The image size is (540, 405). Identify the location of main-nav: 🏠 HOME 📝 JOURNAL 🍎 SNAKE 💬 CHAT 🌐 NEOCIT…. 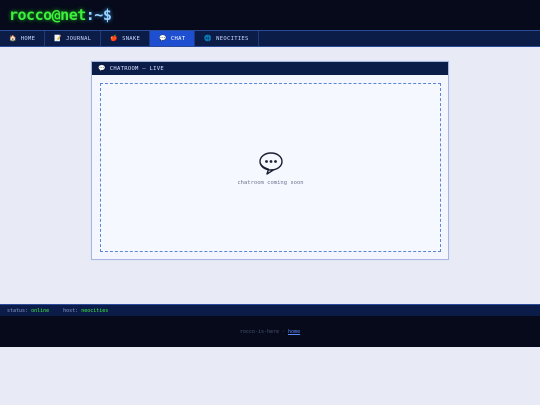
(270, 38).